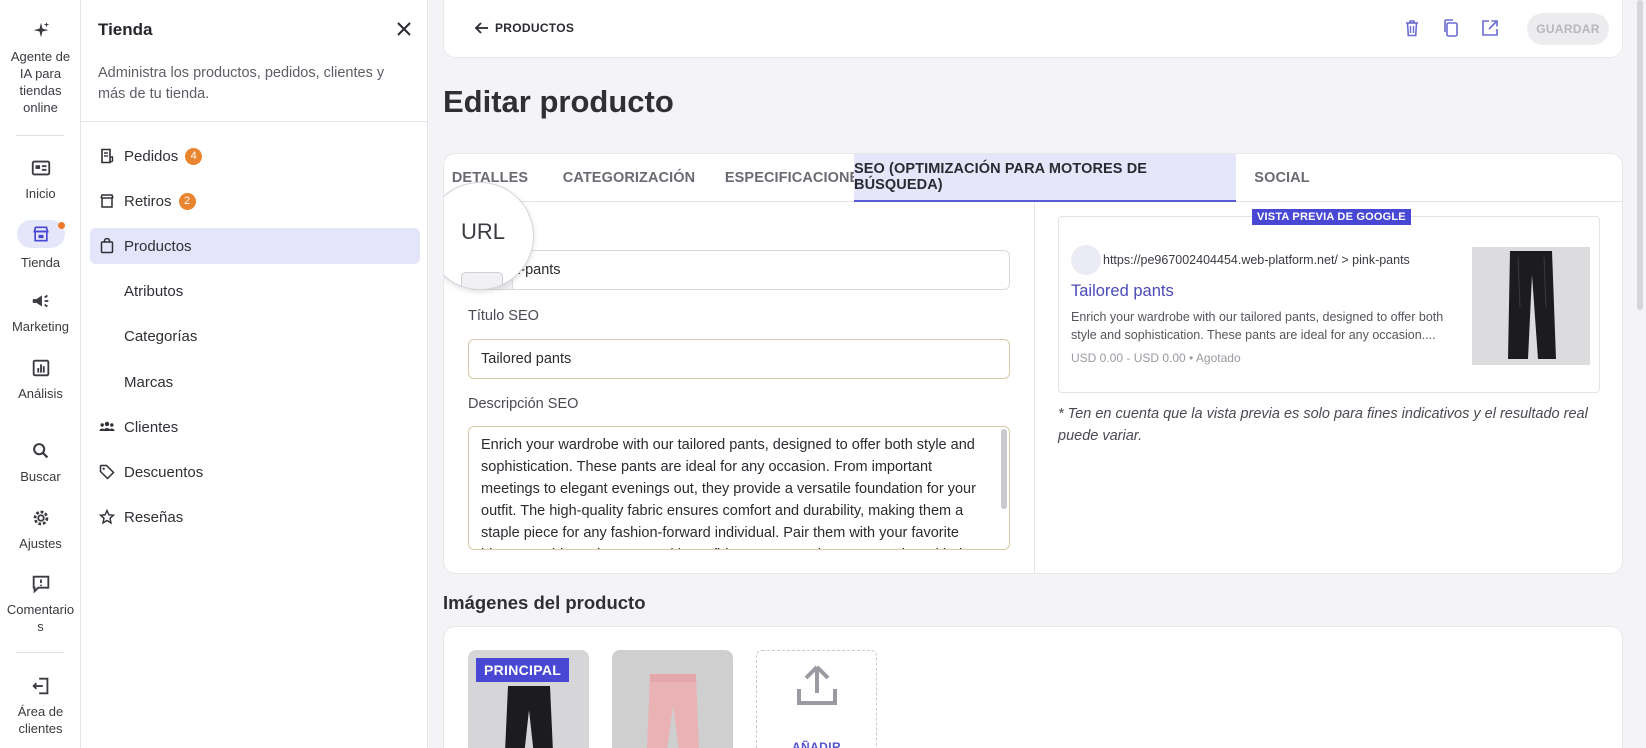  What do you see at coordinates (523, 670) in the screenshot?
I see `principal-badge: PRINCIPAL` at bounding box center [523, 670].